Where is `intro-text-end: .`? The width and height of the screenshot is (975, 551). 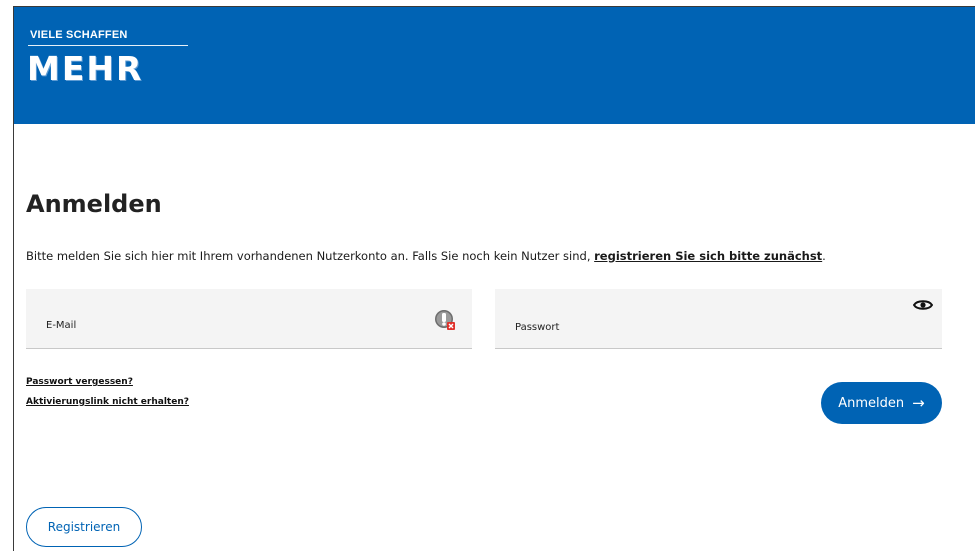
intro-text-end: . is located at coordinates (824, 256).